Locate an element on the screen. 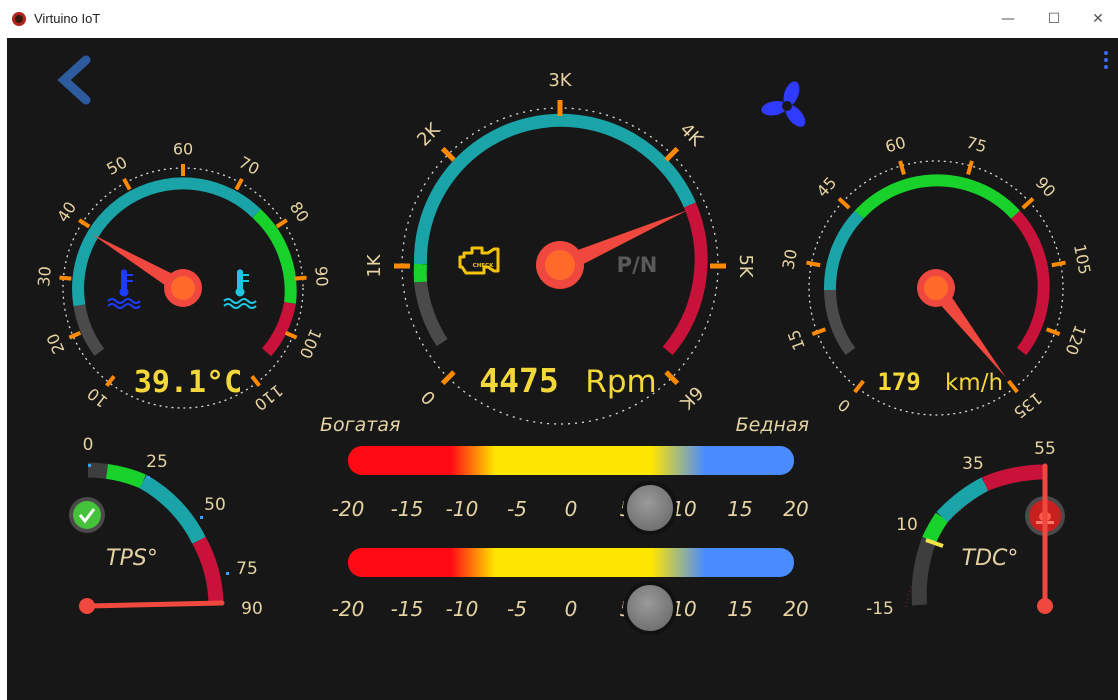 Image resolution: width=1118 pixels, height=700 pixels. tps-arc-green is located at coordinates (125, 476).